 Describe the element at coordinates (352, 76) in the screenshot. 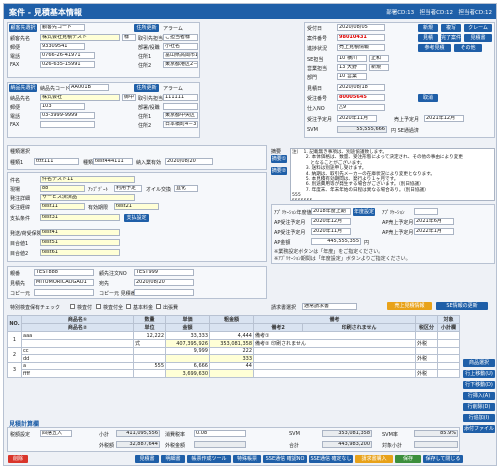

I see `department-select: 10 営業` at that location.